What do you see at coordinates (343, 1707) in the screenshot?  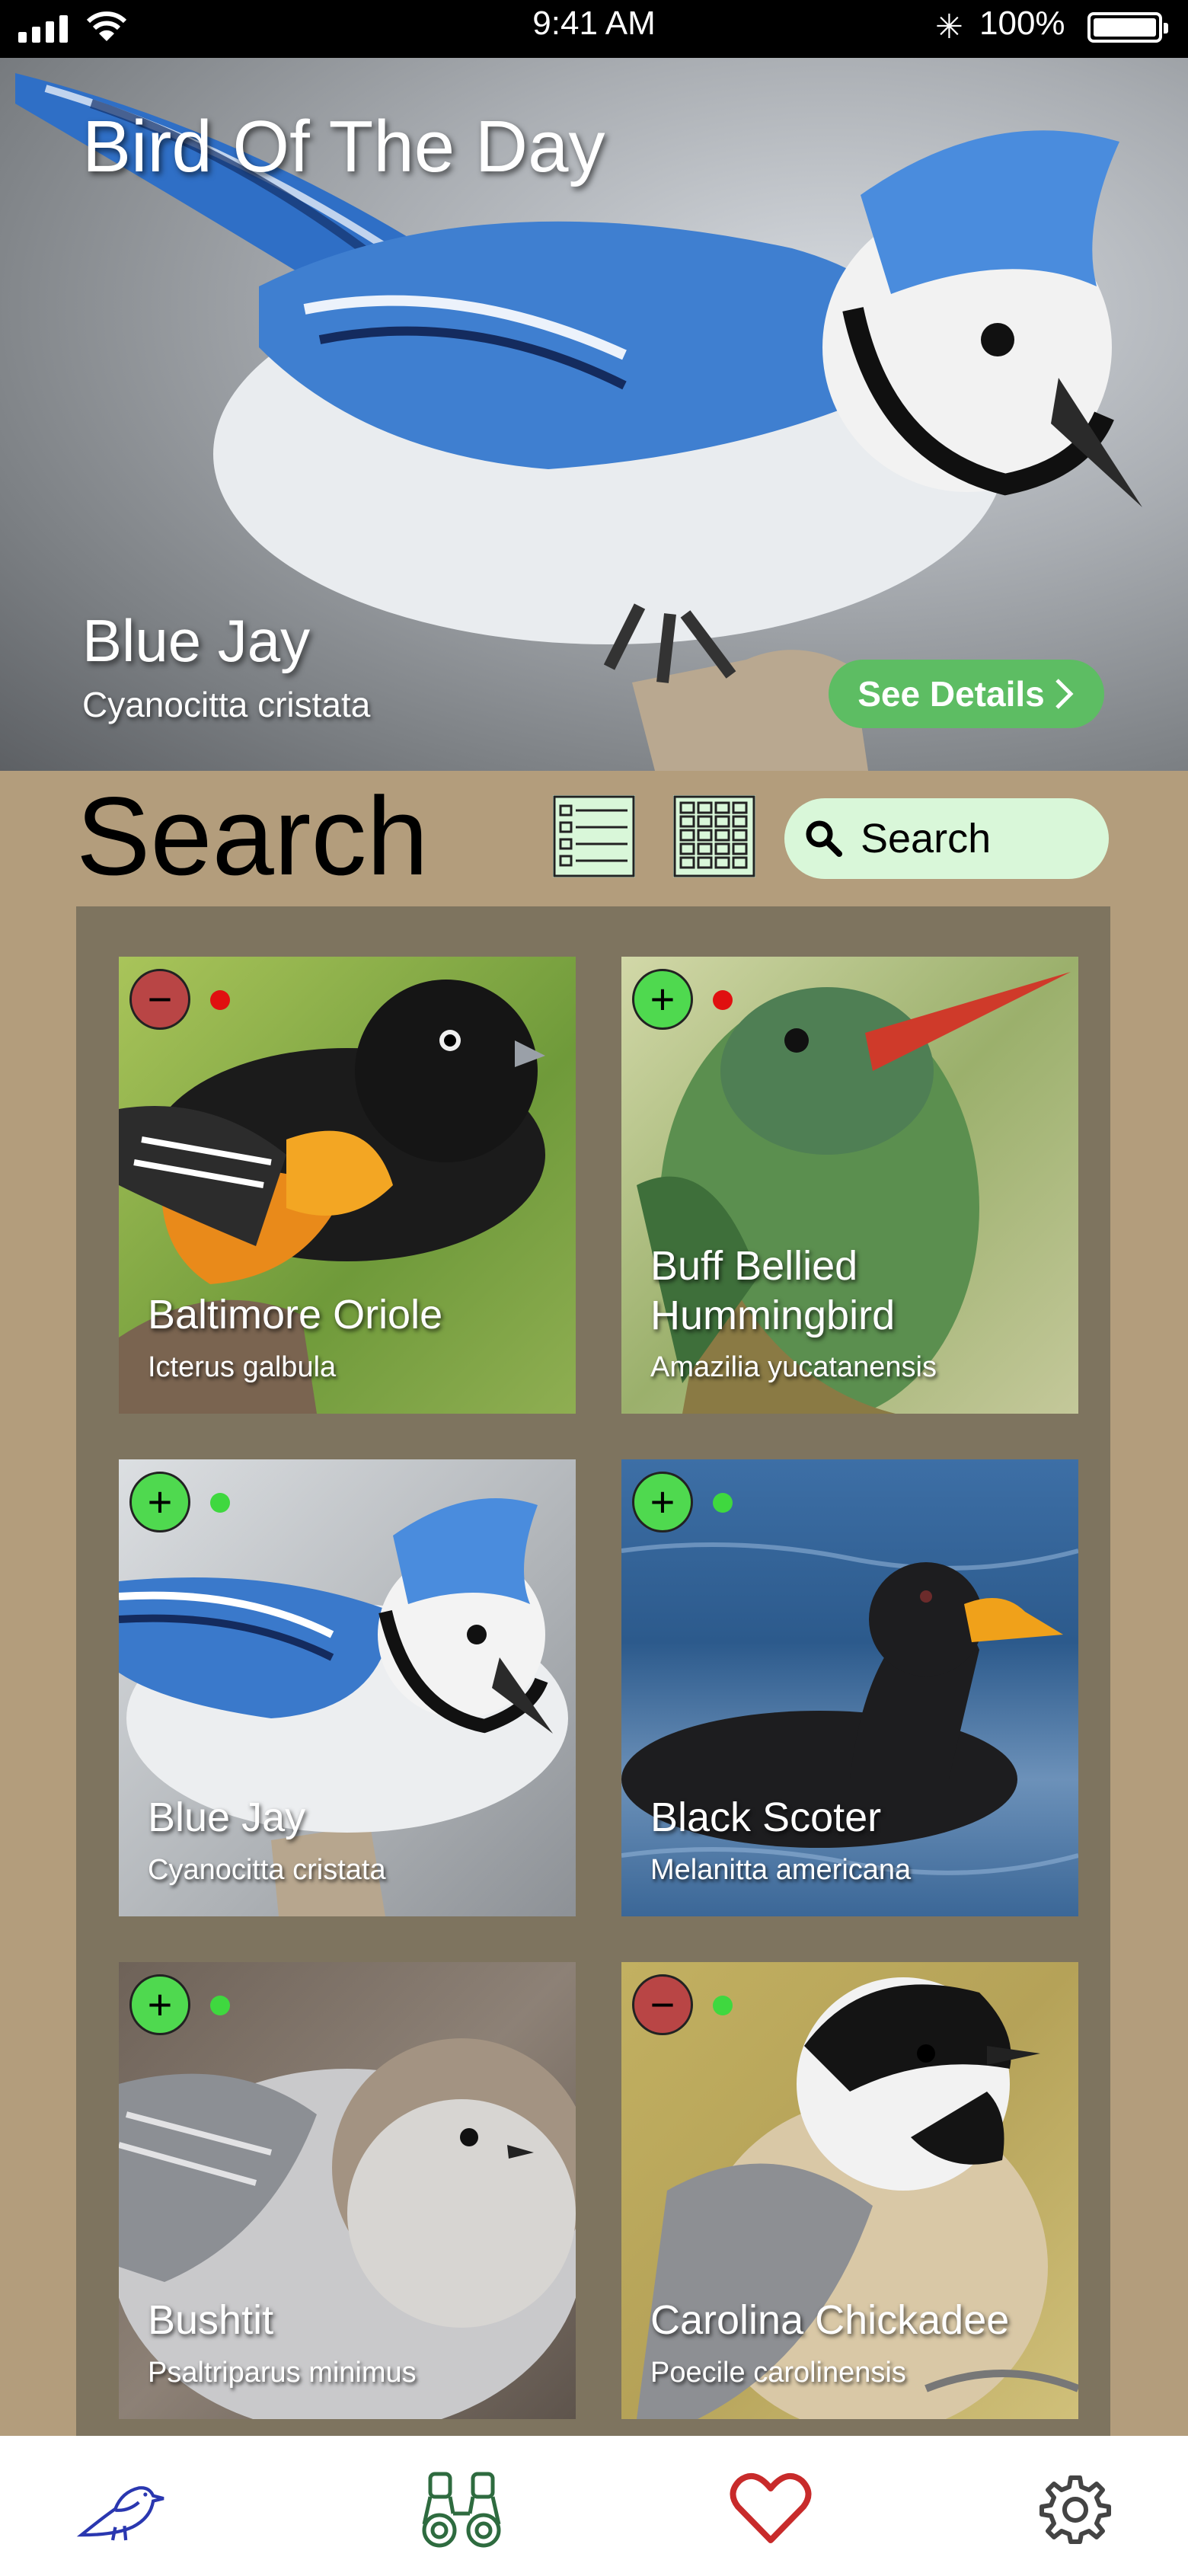 I see `blue-jay-photo` at bounding box center [343, 1707].